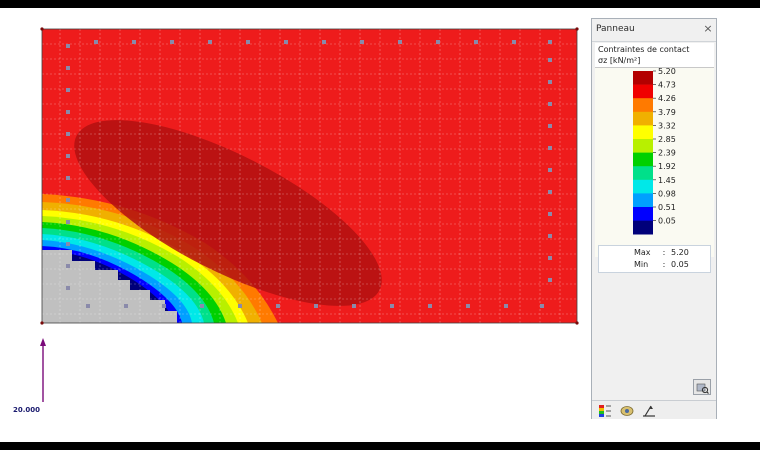  Describe the element at coordinates (667, 98) in the screenshot. I see `legend-value: 4.26` at that location.